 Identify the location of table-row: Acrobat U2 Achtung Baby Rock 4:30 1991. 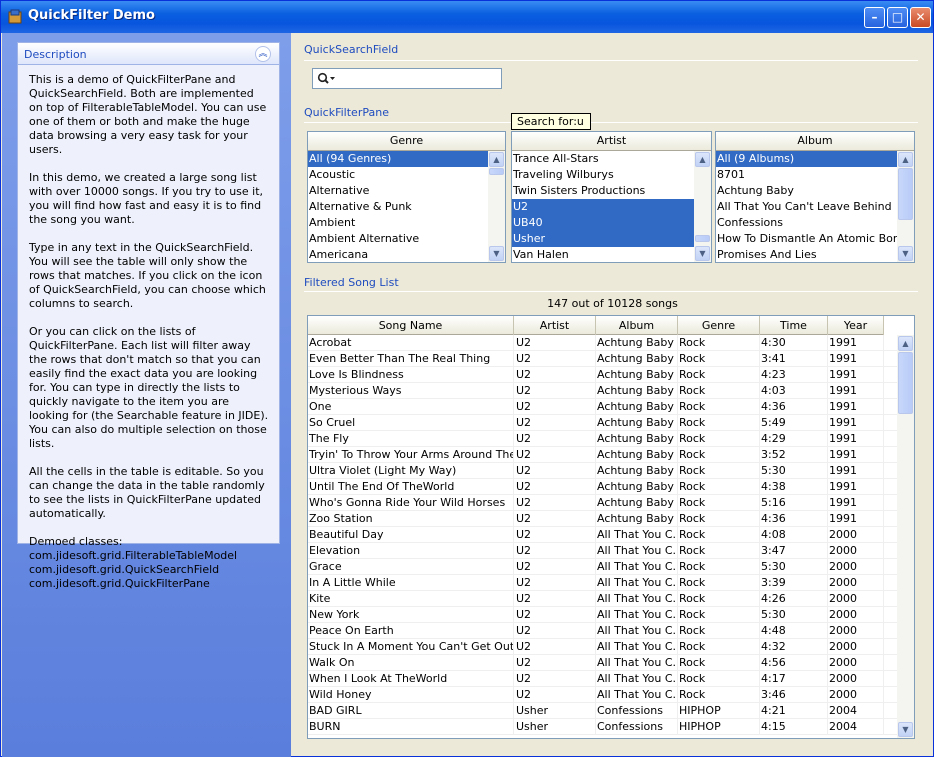
(603, 343).